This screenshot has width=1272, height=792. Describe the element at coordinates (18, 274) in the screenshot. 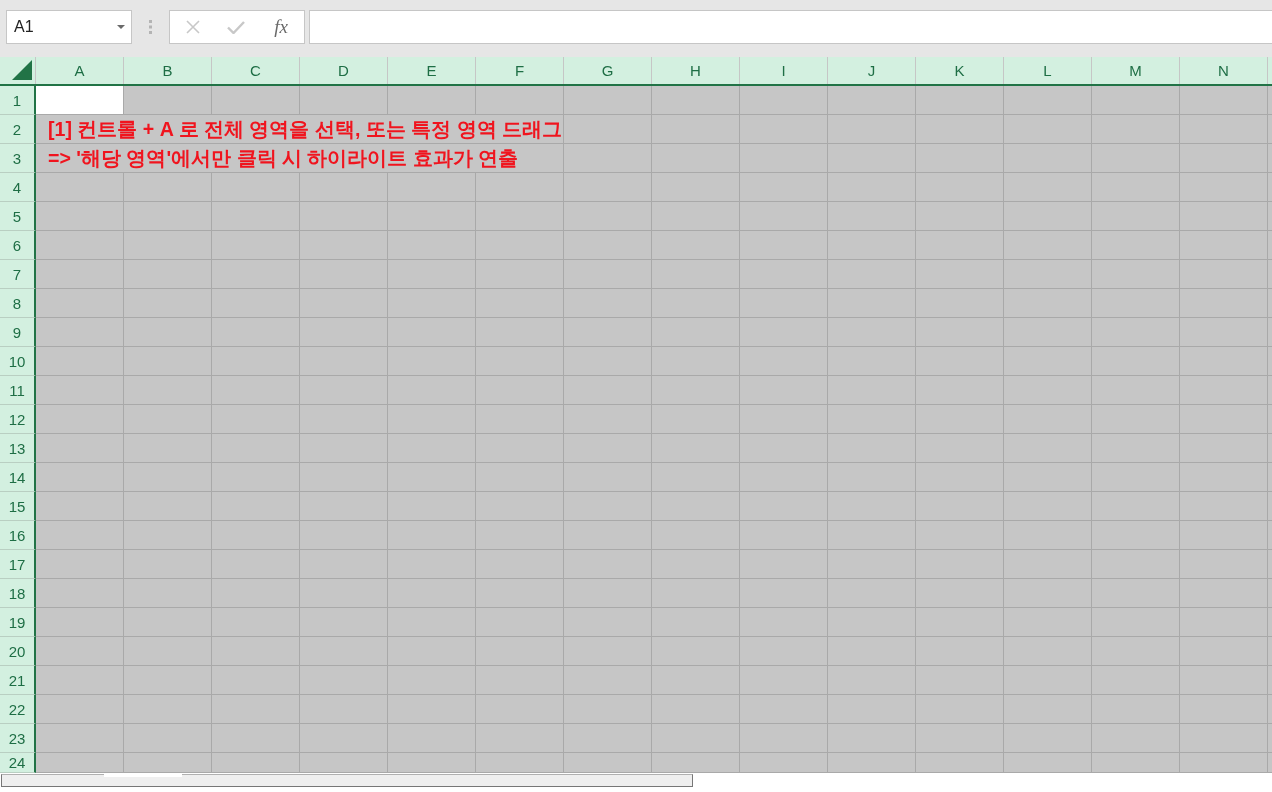

I see `row-header: 7` at that location.